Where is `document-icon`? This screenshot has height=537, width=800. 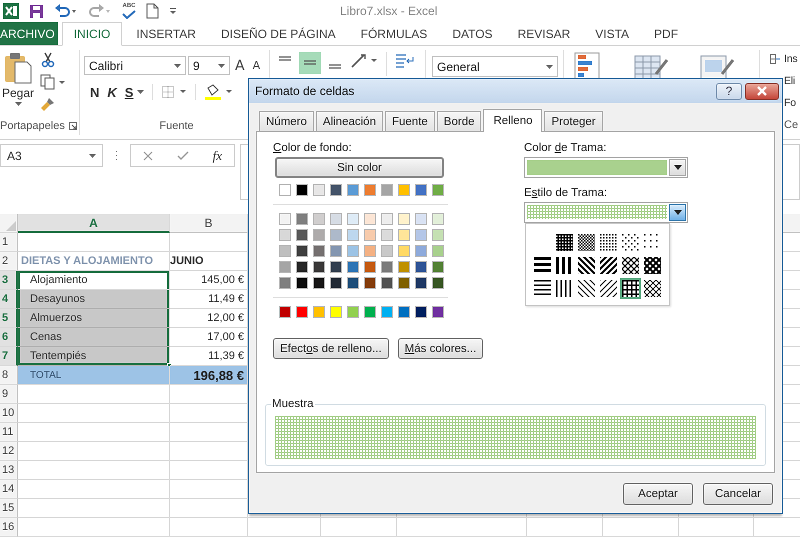 document-icon is located at coordinates (152, 11).